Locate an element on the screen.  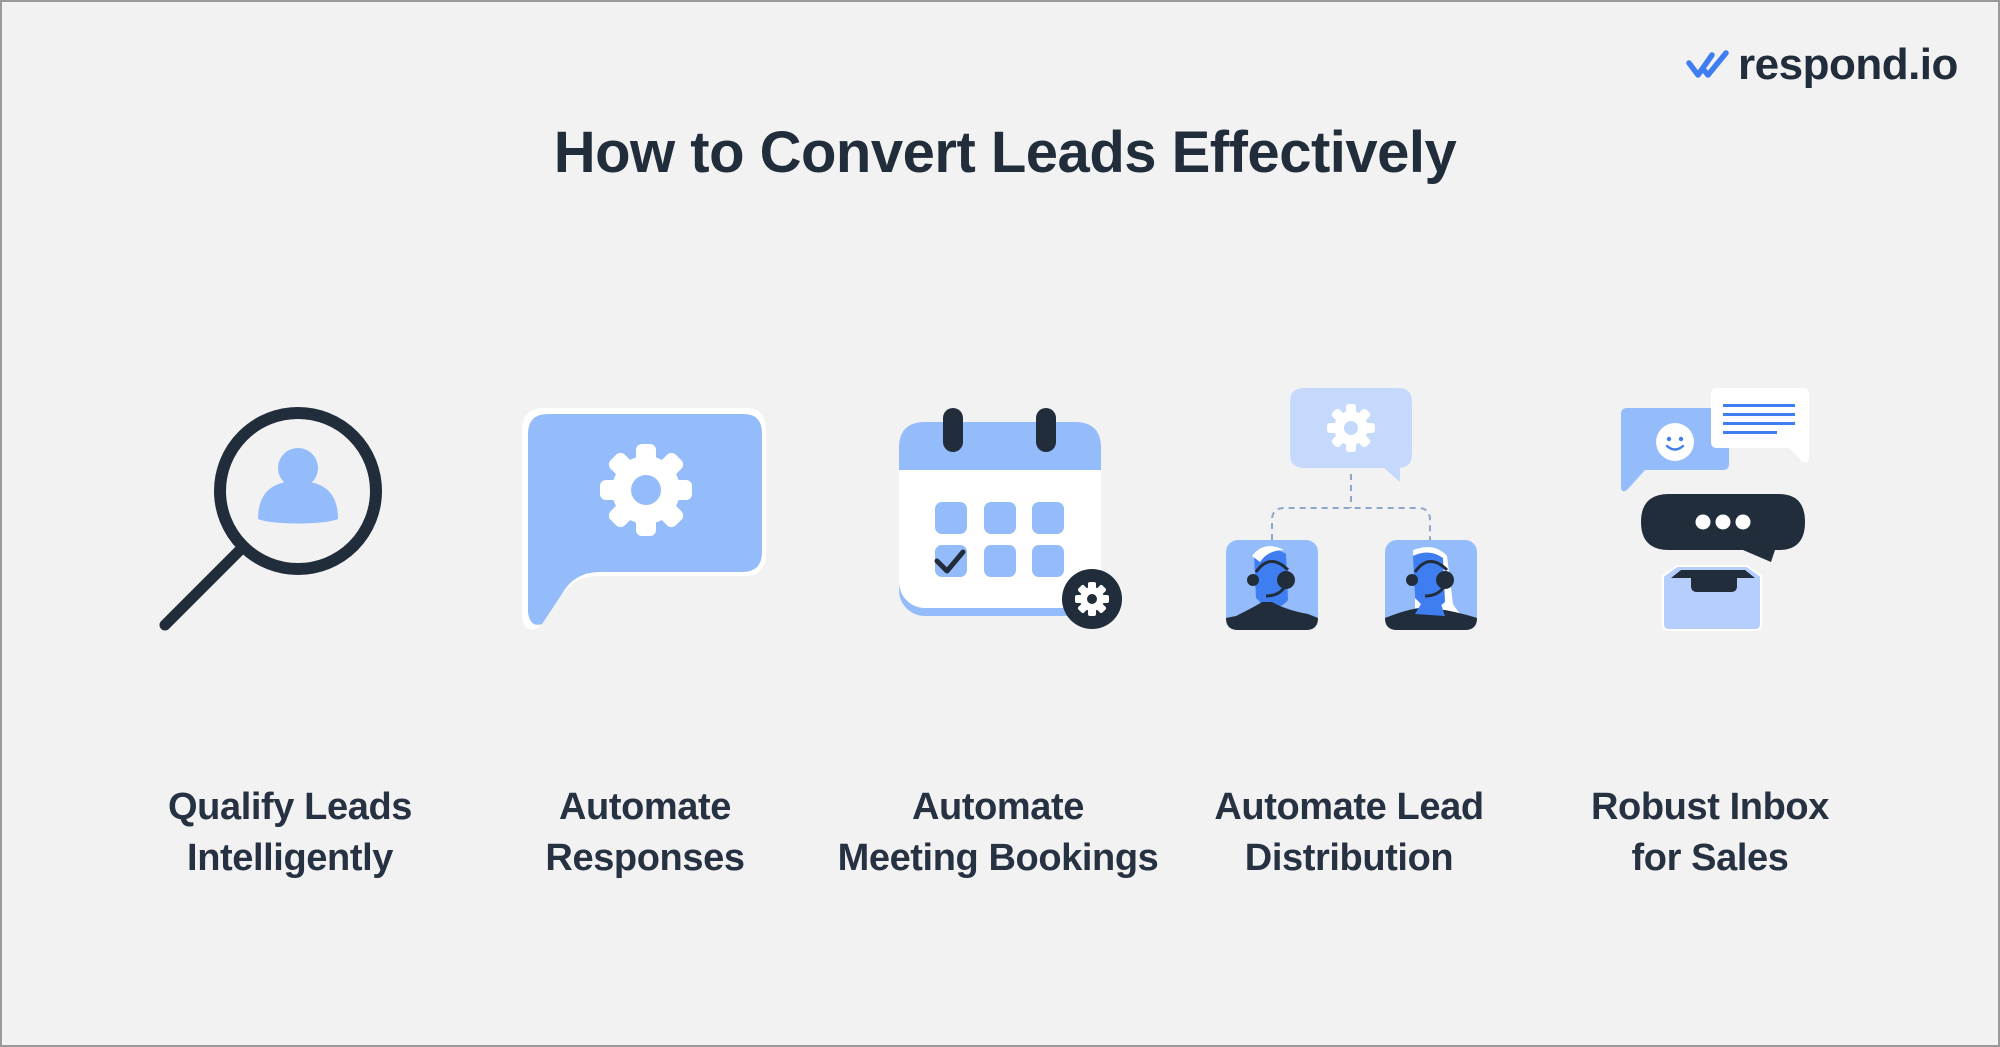
step-label-line: for Sales is located at coordinates (1710, 858).